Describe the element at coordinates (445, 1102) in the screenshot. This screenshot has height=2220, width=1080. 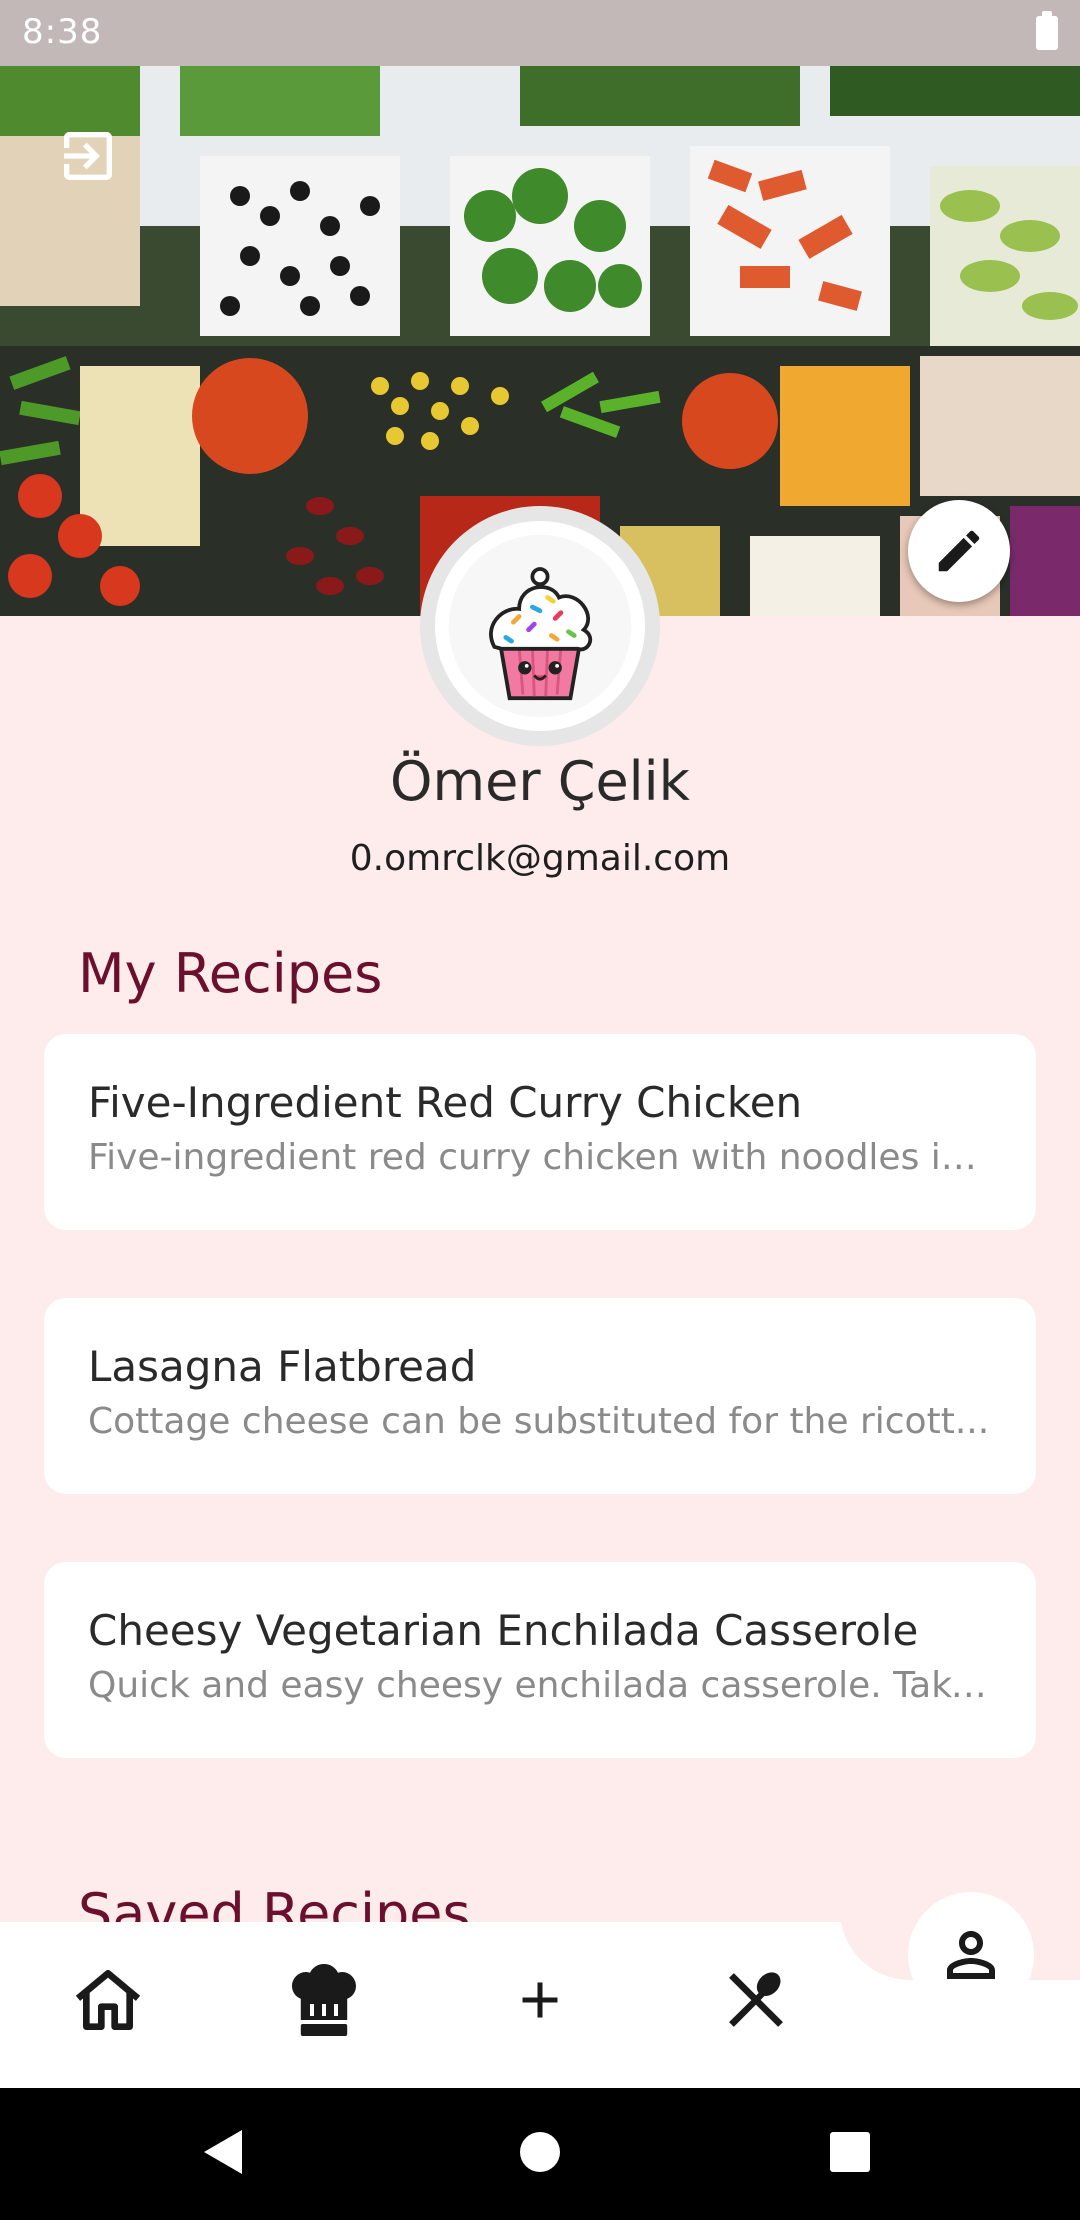
I see `recipe-title: Five-Ingredient Red Curry Chicken` at that location.